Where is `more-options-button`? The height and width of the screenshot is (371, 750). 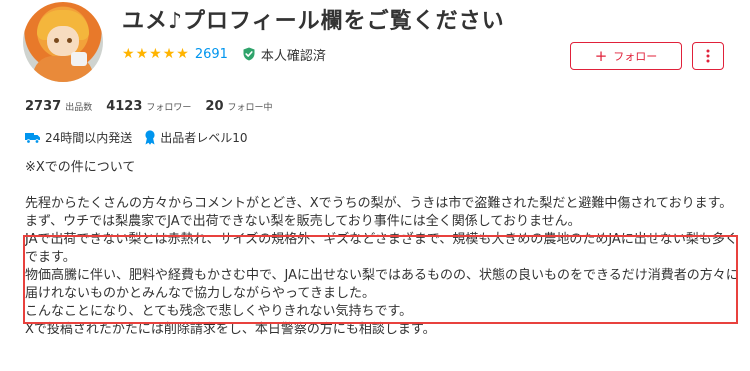 more-options-button is located at coordinates (708, 56).